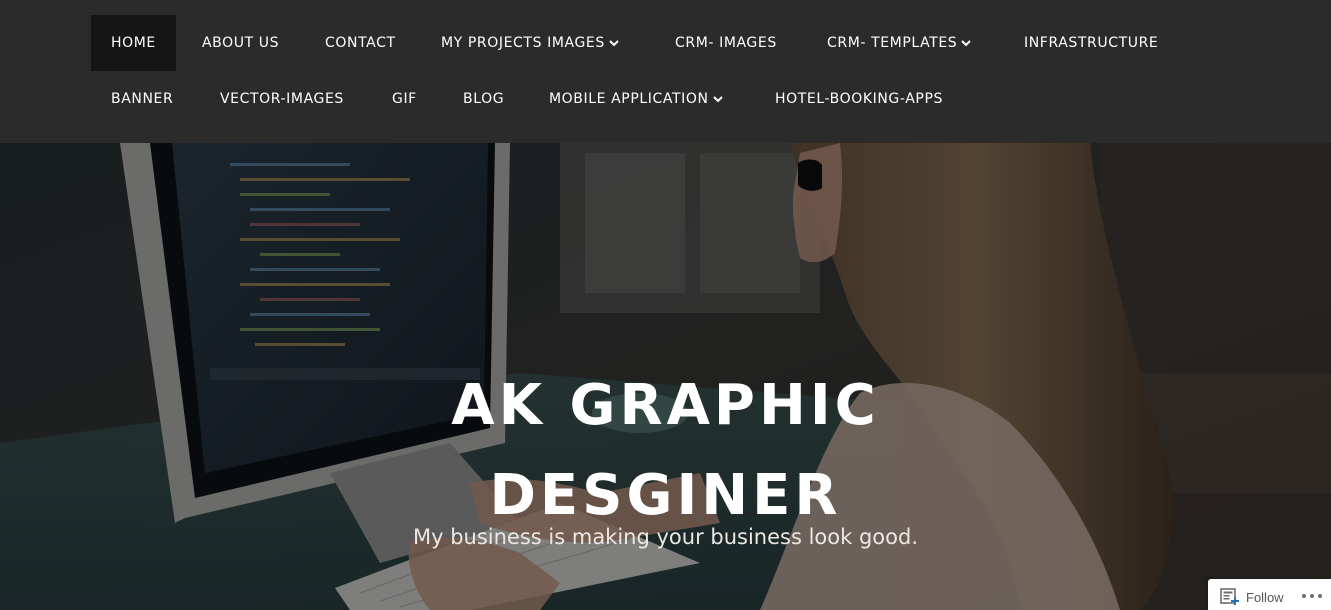  Describe the element at coordinates (892, 43) in the screenshot. I see `nav-item-label: CRM- TEMPLATES` at that location.